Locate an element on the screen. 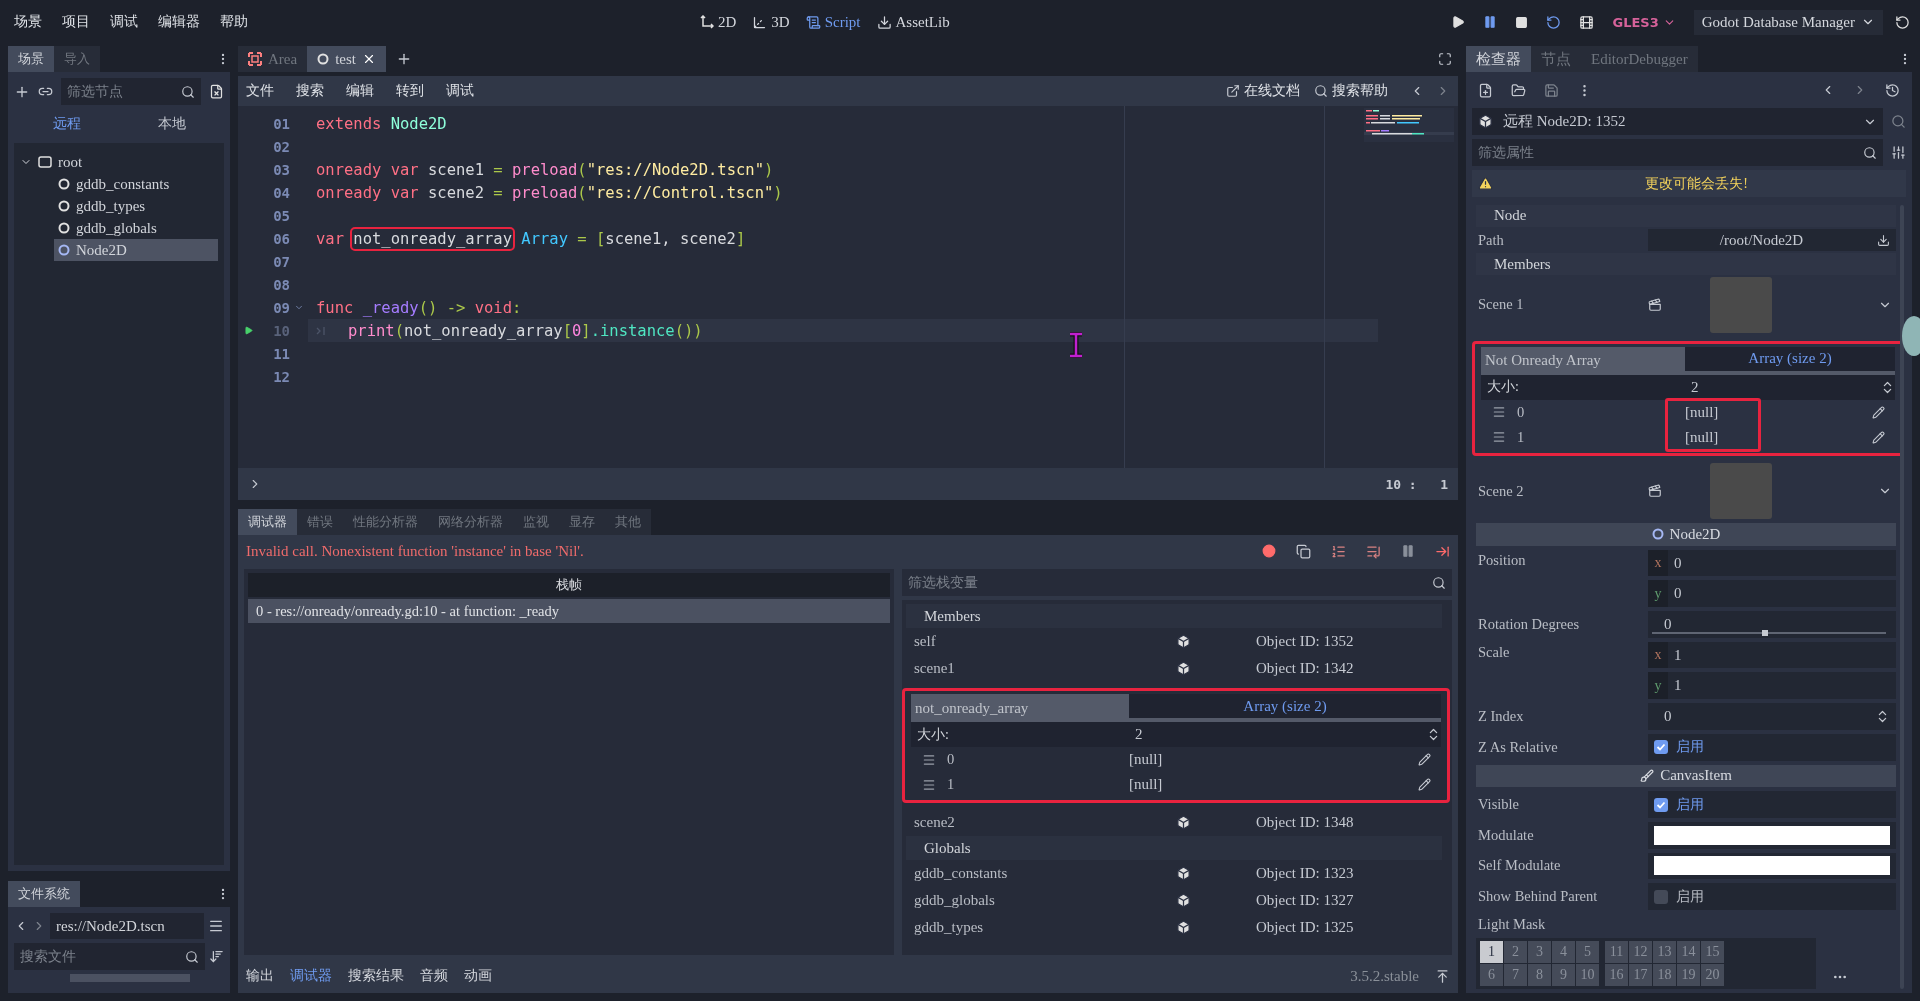  bottom-tab: 输出 is located at coordinates (260, 976).